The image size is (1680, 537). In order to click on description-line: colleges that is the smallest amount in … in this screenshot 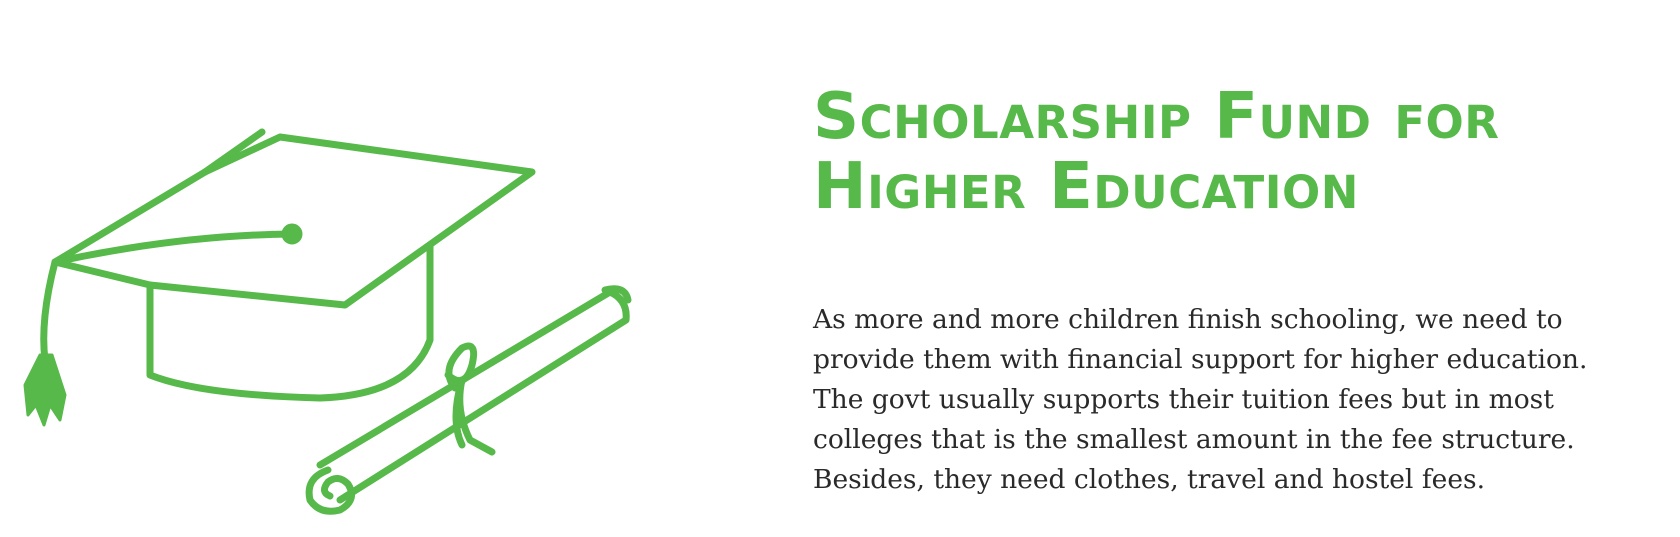, I will do `click(1194, 439)`.